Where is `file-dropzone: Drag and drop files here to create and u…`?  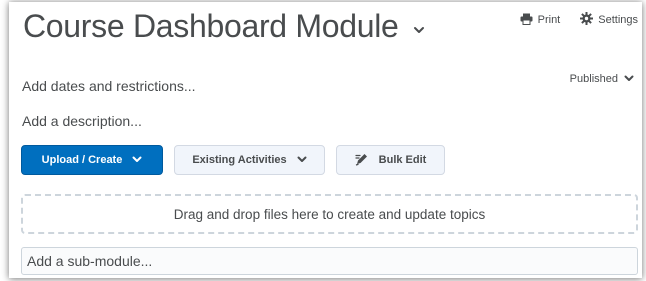
file-dropzone: Drag and drop files here to create and u… is located at coordinates (329, 214).